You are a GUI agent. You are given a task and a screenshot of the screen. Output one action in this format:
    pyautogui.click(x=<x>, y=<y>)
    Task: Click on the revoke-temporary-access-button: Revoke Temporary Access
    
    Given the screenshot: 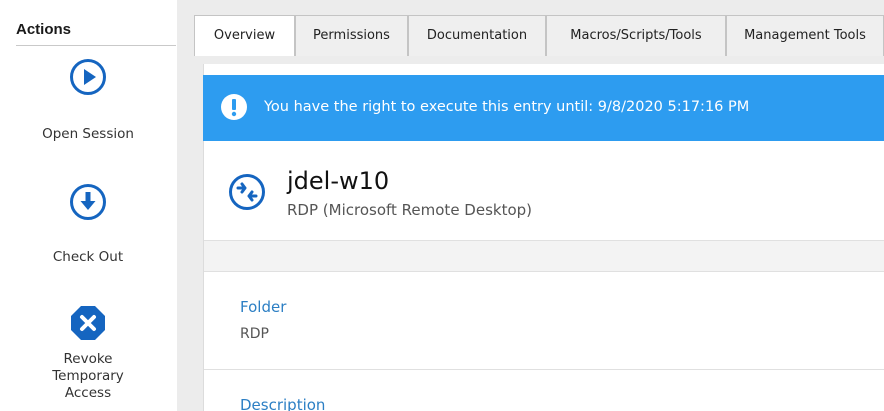 What is the action you would take?
    pyautogui.click(x=88, y=353)
    